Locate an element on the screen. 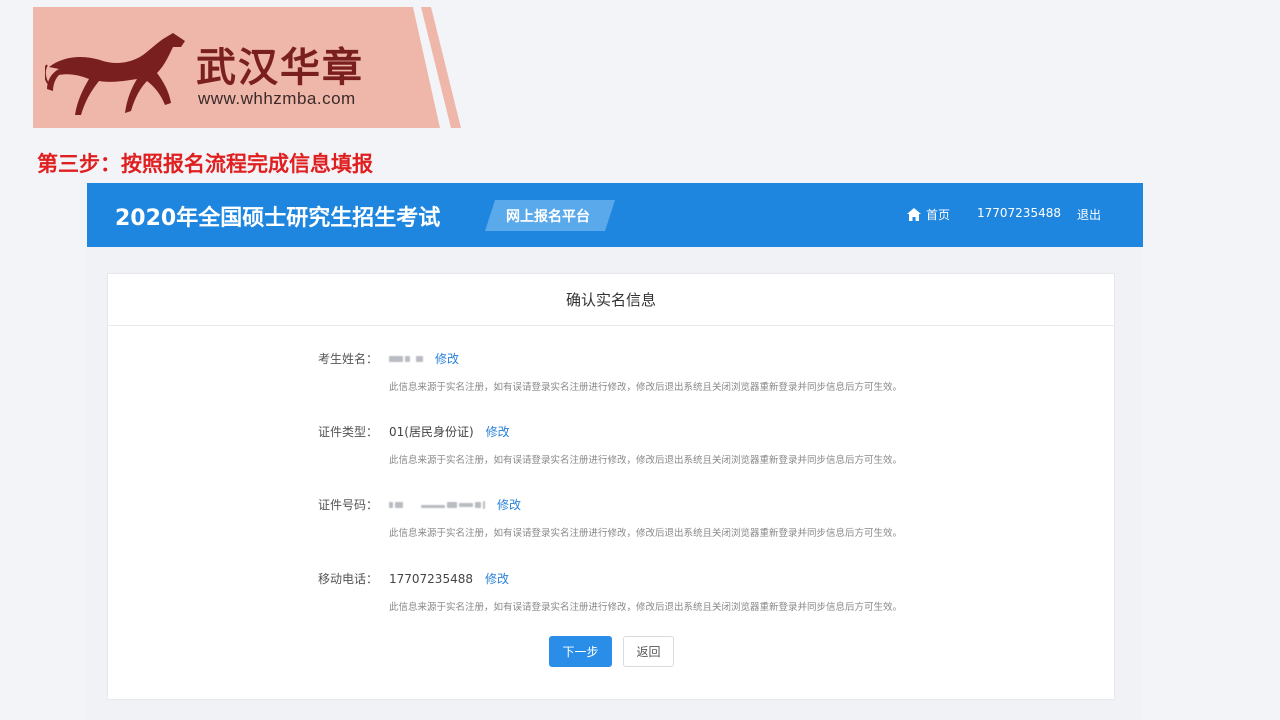 The width and height of the screenshot is (1280, 720). field-mobile-value: 17707235488 修改 is located at coordinates (449, 578).